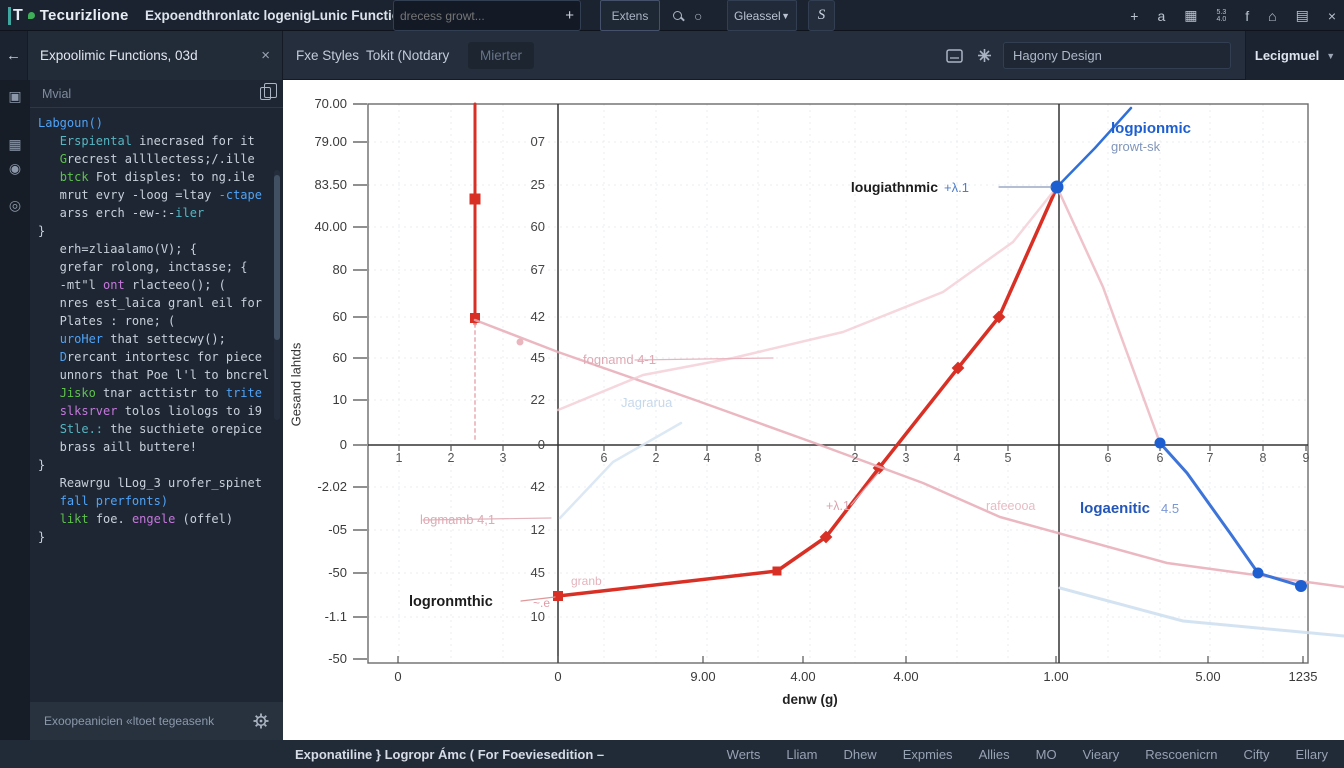 The width and height of the screenshot is (1344, 768). I want to click on menu-mierter: Mierter, so click(501, 55).